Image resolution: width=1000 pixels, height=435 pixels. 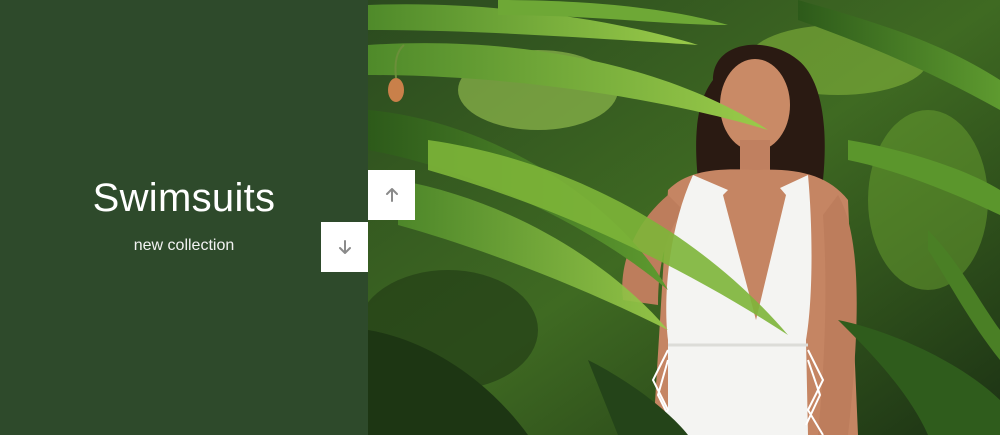 What do you see at coordinates (184, 197) in the screenshot?
I see `hero-title: Swimsuits` at bounding box center [184, 197].